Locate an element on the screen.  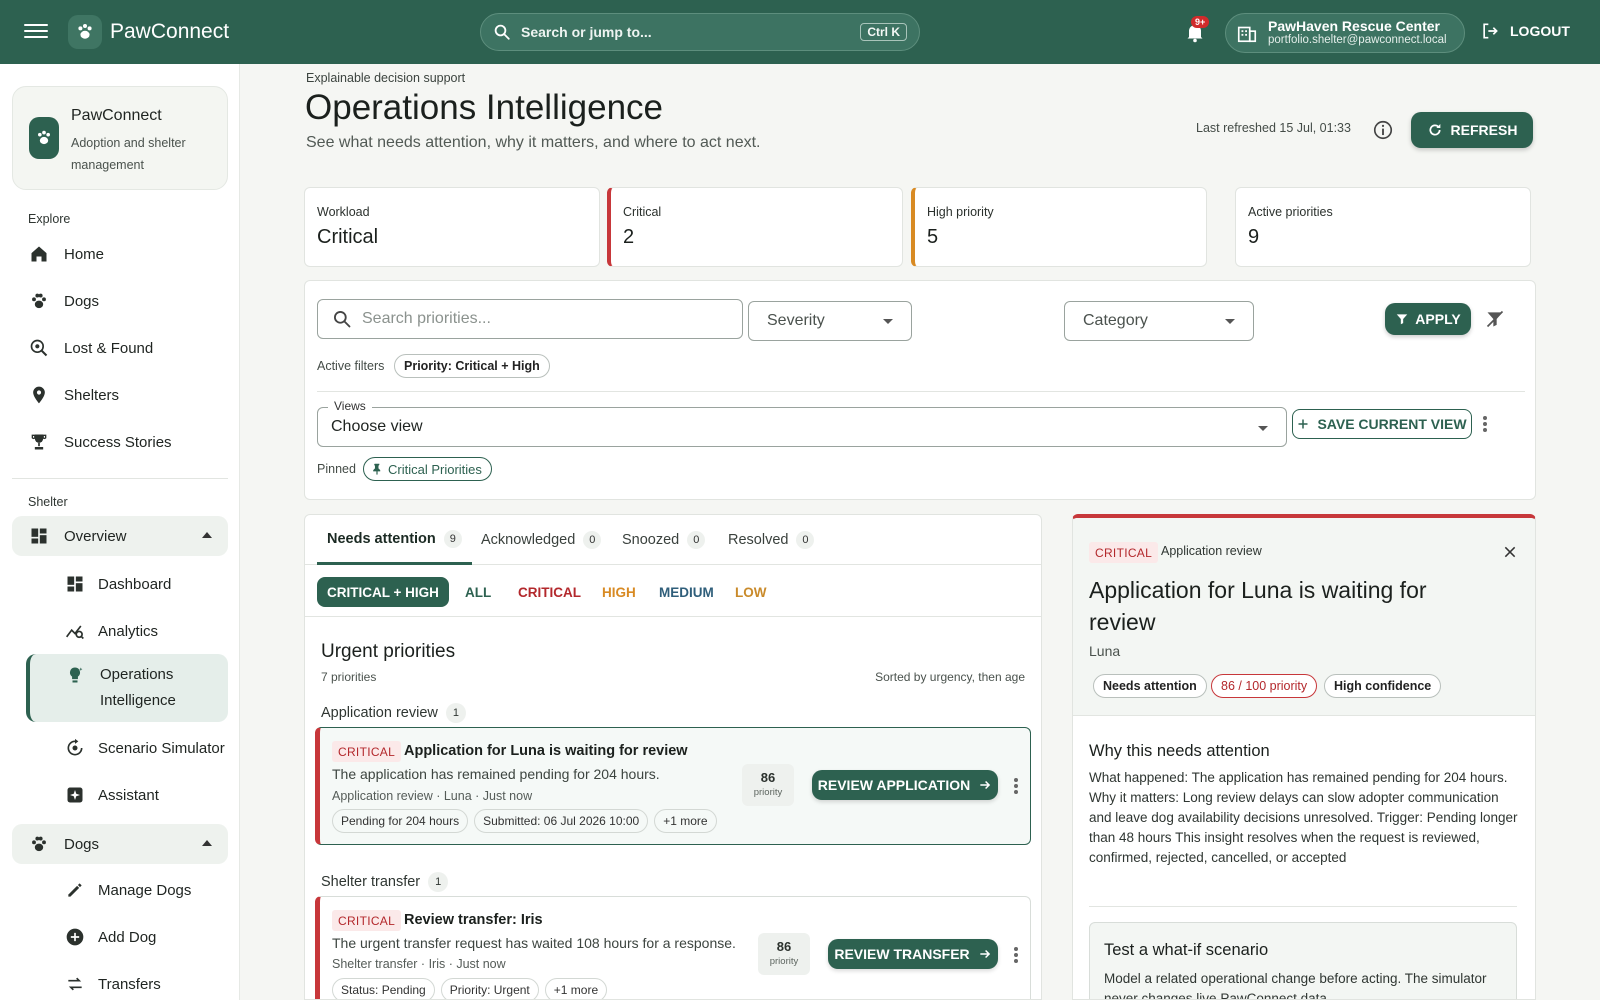
views-select: Views Choose view is located at coordinates (802, 423).